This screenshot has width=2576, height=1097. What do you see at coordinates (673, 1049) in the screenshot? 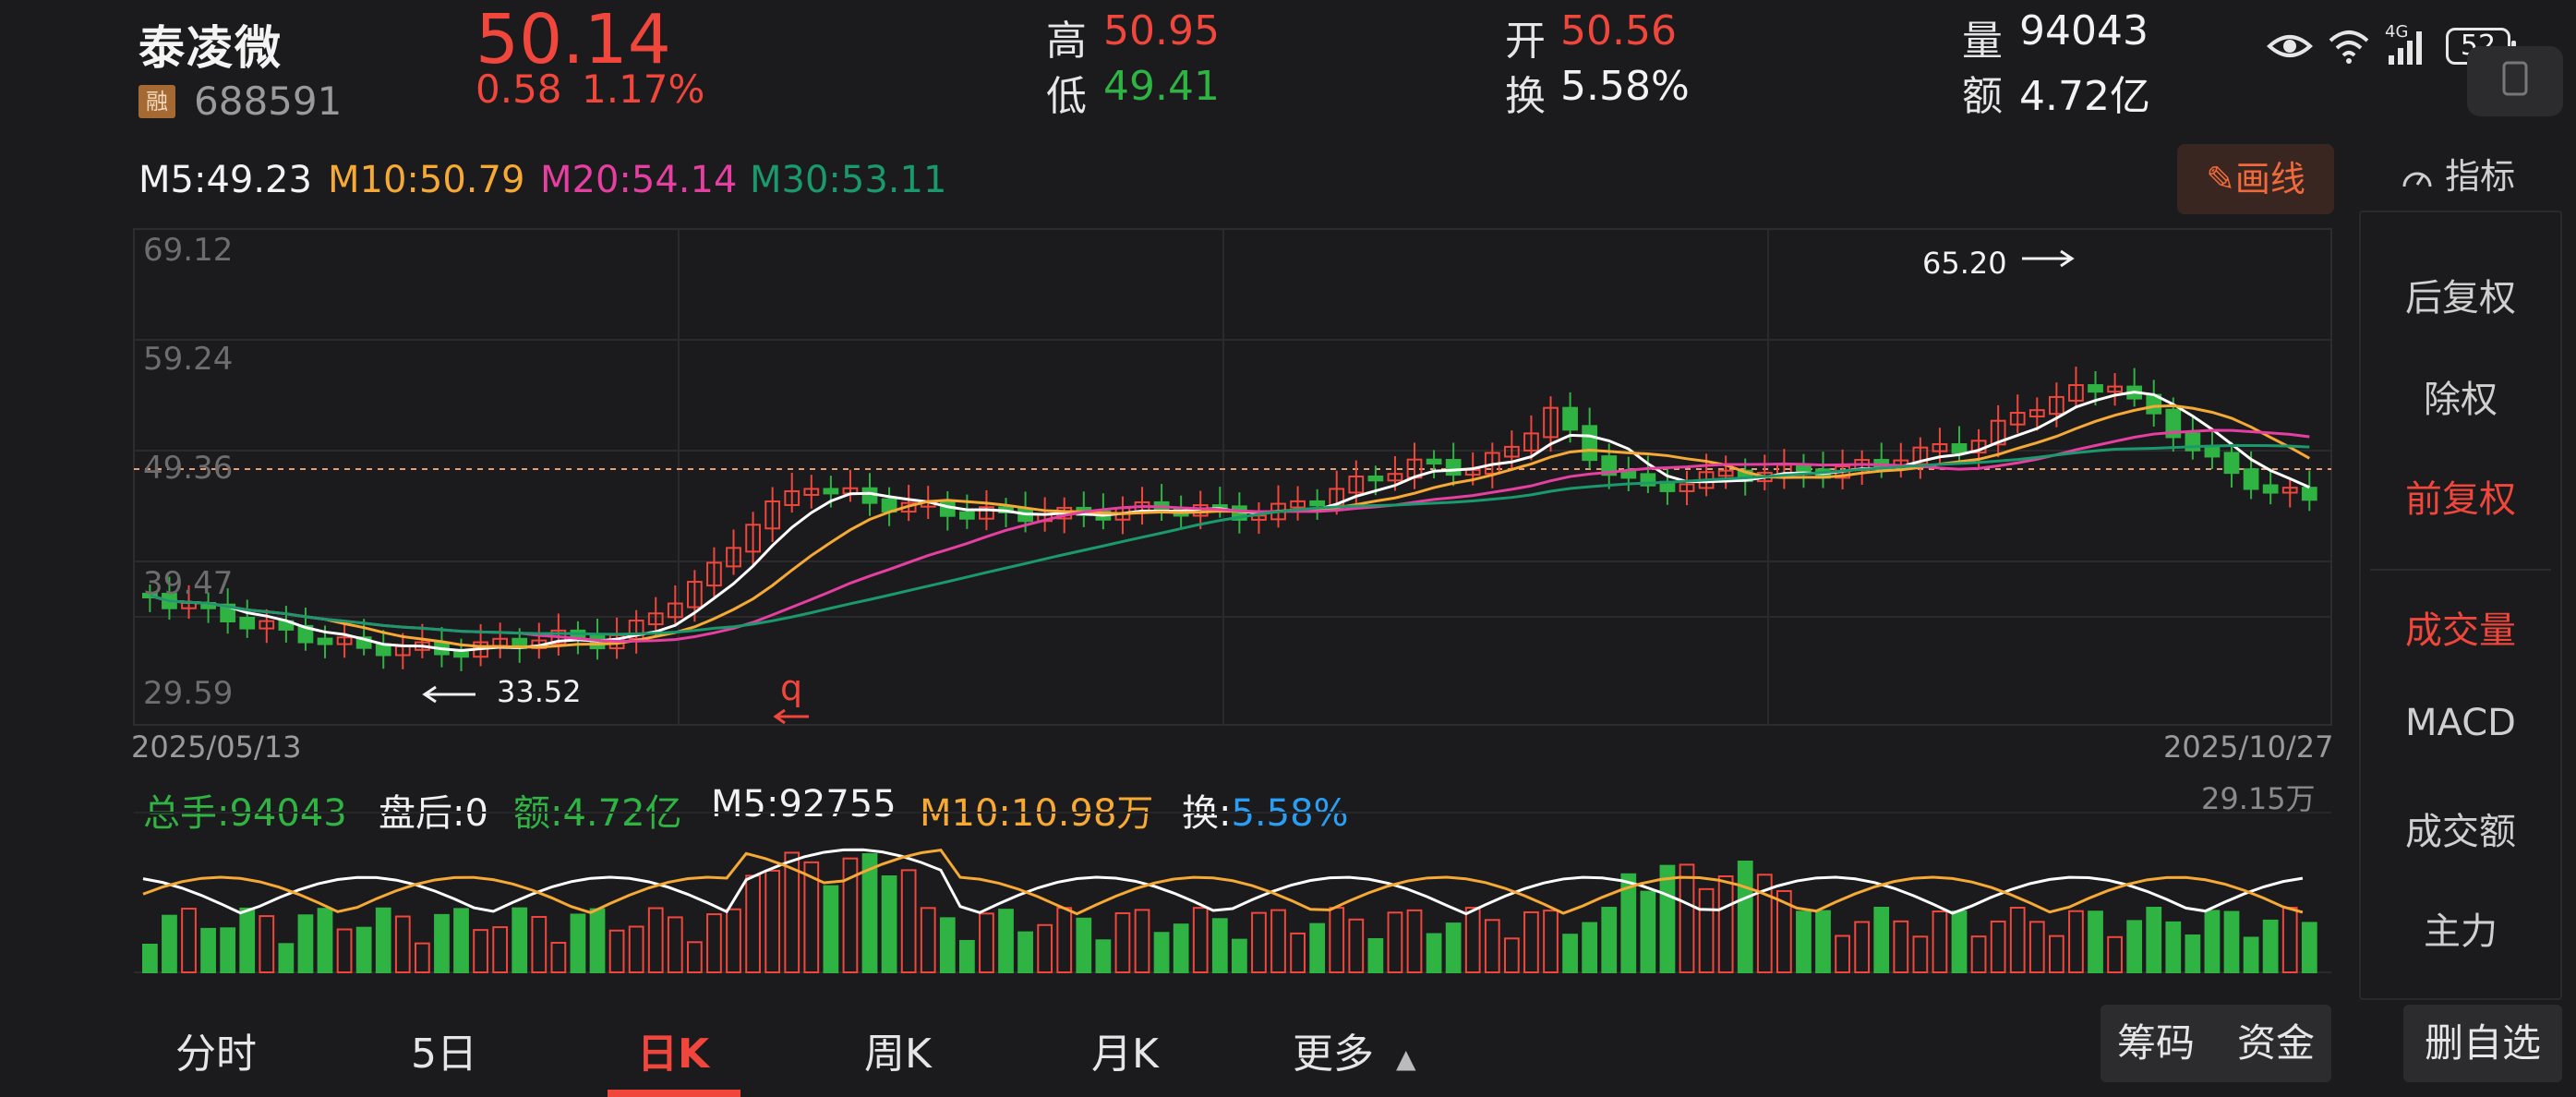
I see `tab-daily-k: 日K` at bounding box center [673, 1049].